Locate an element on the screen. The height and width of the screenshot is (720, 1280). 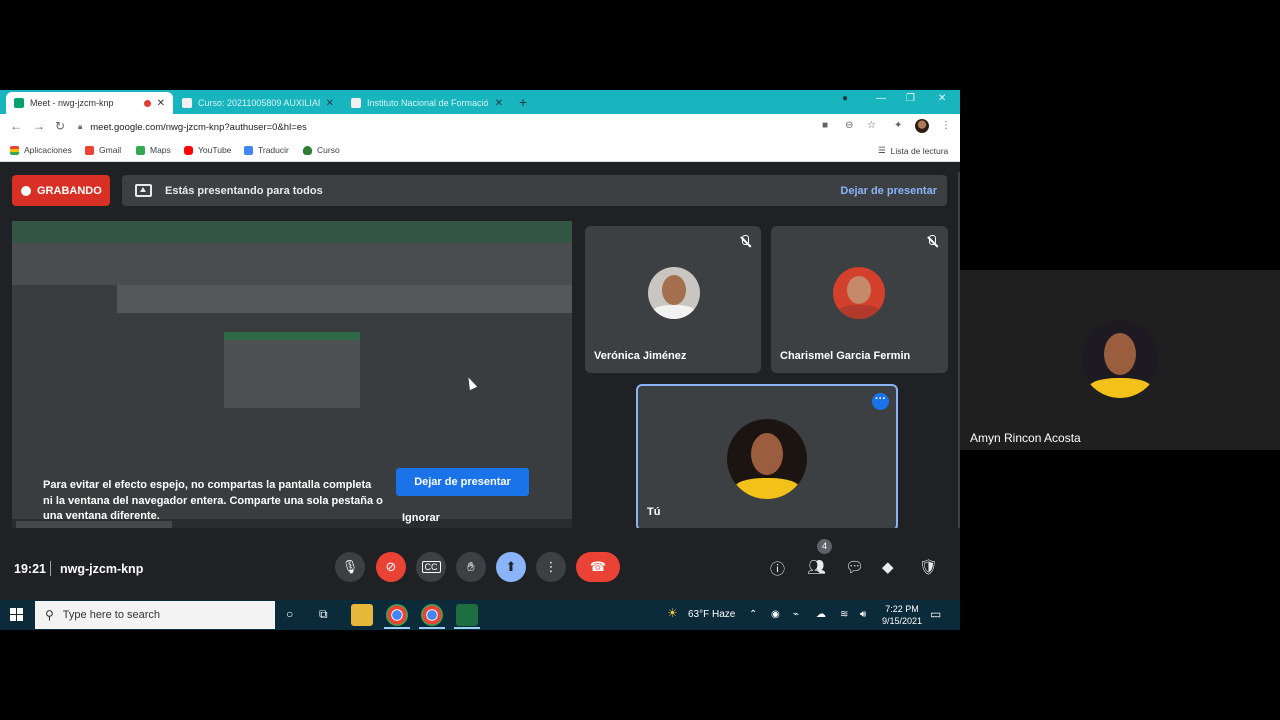
task-view-icon: ⧉ is located at coordinates (323, 614).